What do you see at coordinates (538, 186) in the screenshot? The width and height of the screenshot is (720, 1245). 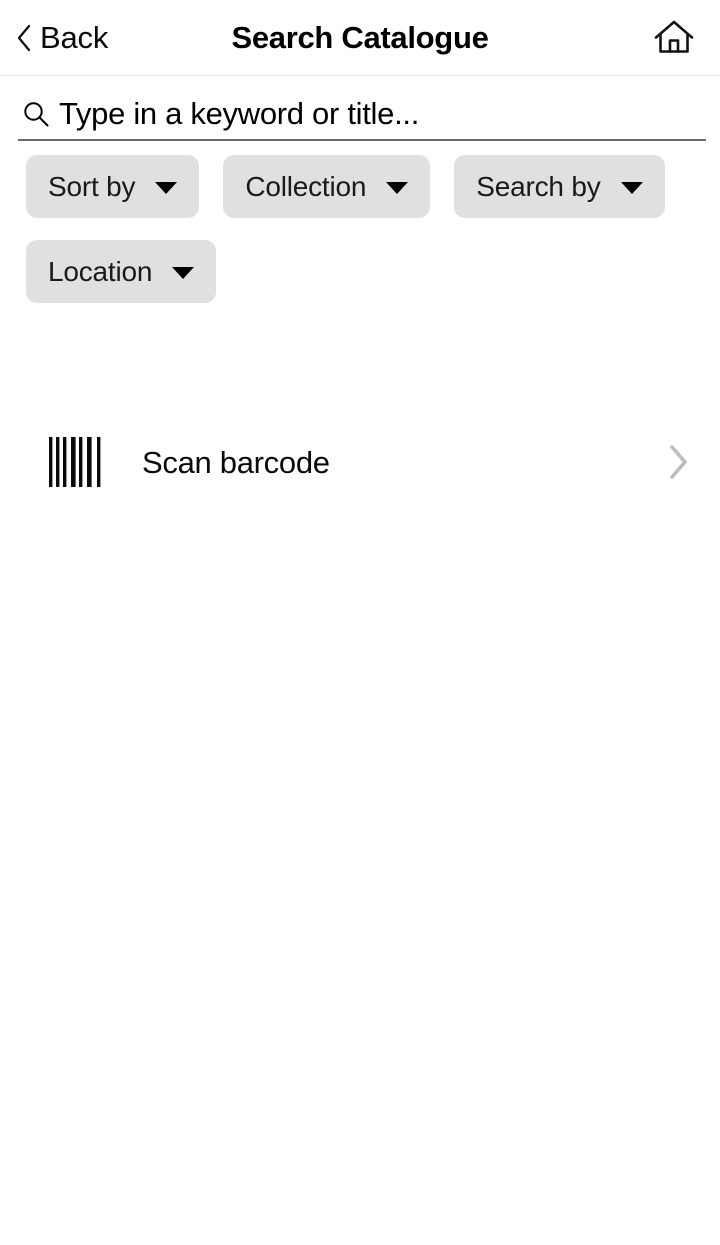 I see `filter-chip-label: Search by` at bounding box center [538, 186].